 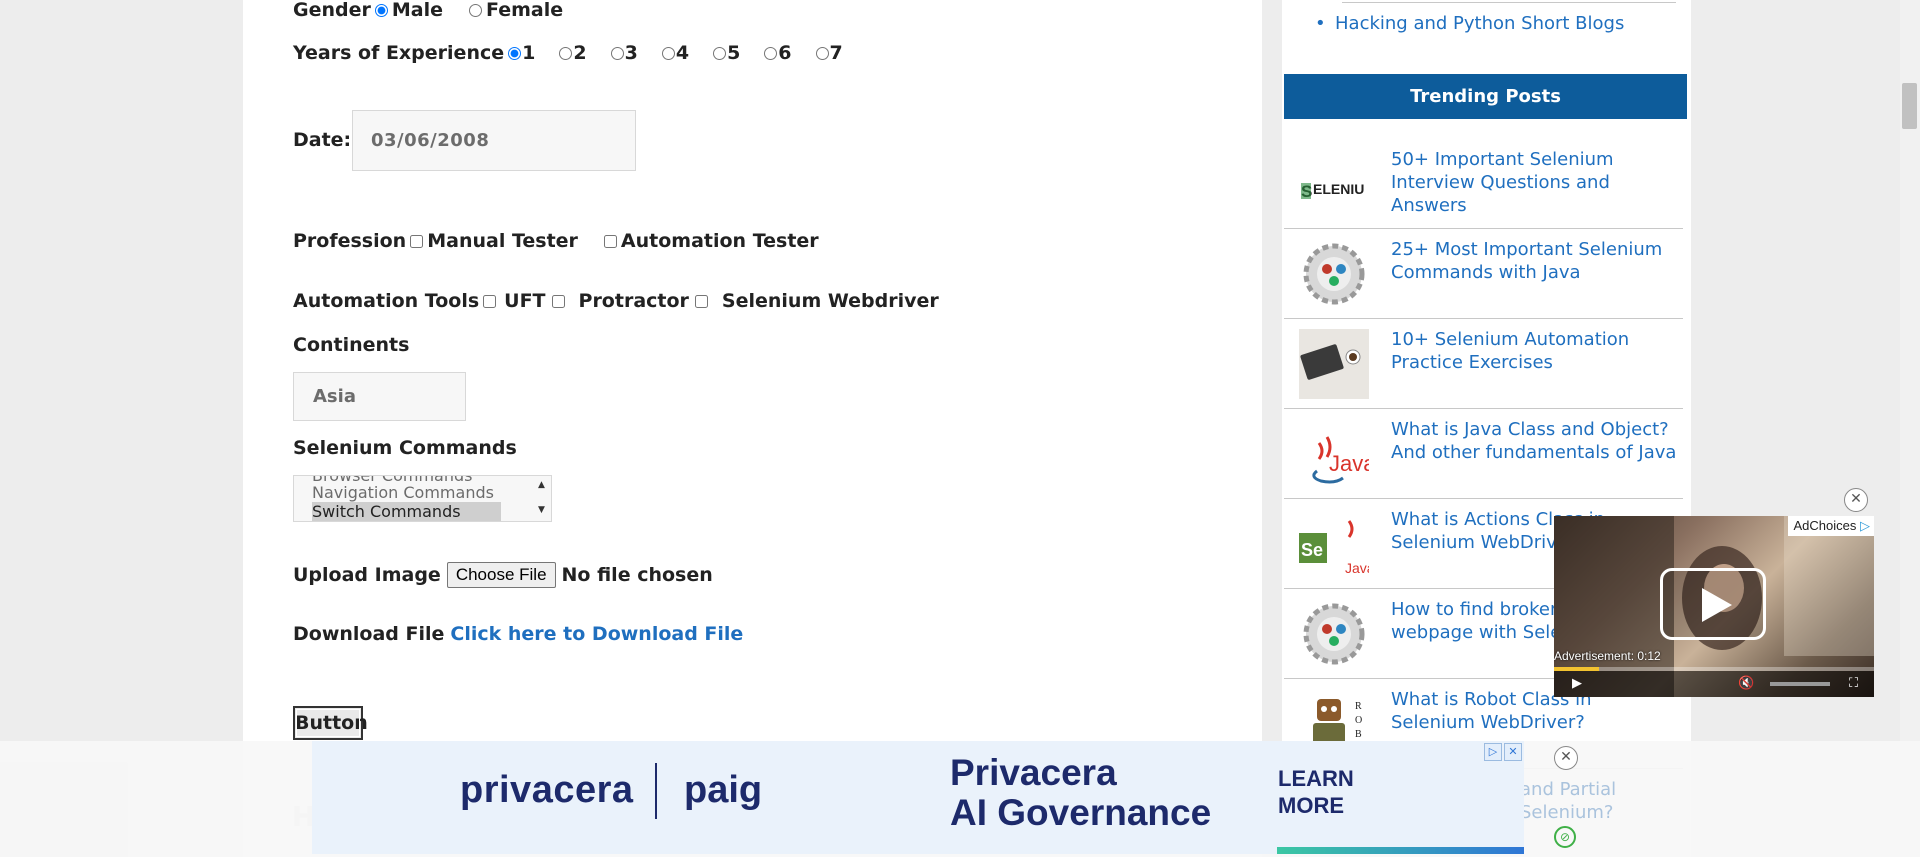 What do you see at coordinates (502, 241) in the screenshot?
I see `manual-tester-label: Manual Tester` at bounding box center [502, 241].